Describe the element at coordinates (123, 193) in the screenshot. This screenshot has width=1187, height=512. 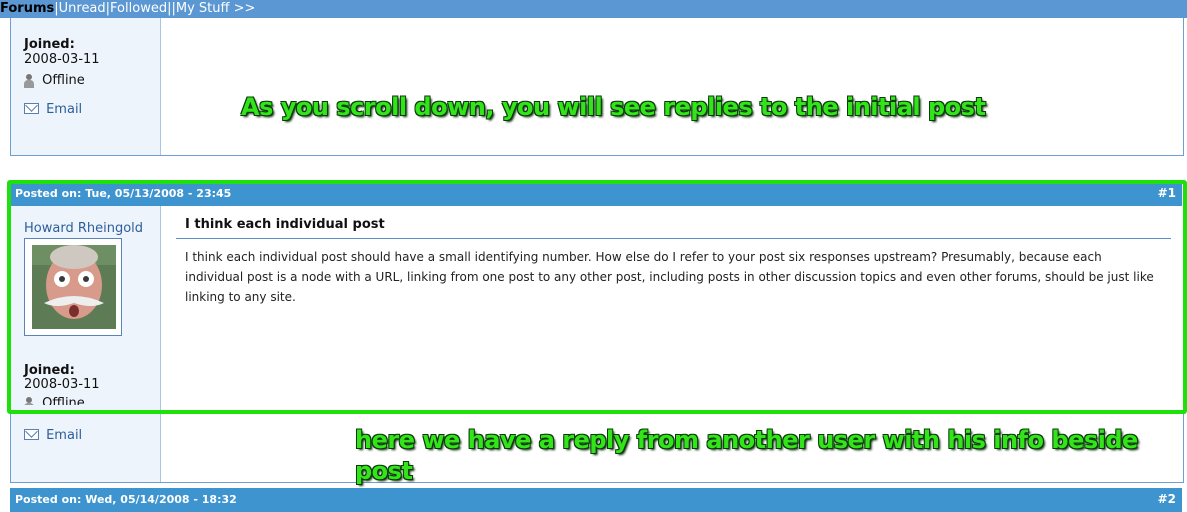
I see `post-date: Posted on: Tue, 05/13/2008 - 23:45` at that location.